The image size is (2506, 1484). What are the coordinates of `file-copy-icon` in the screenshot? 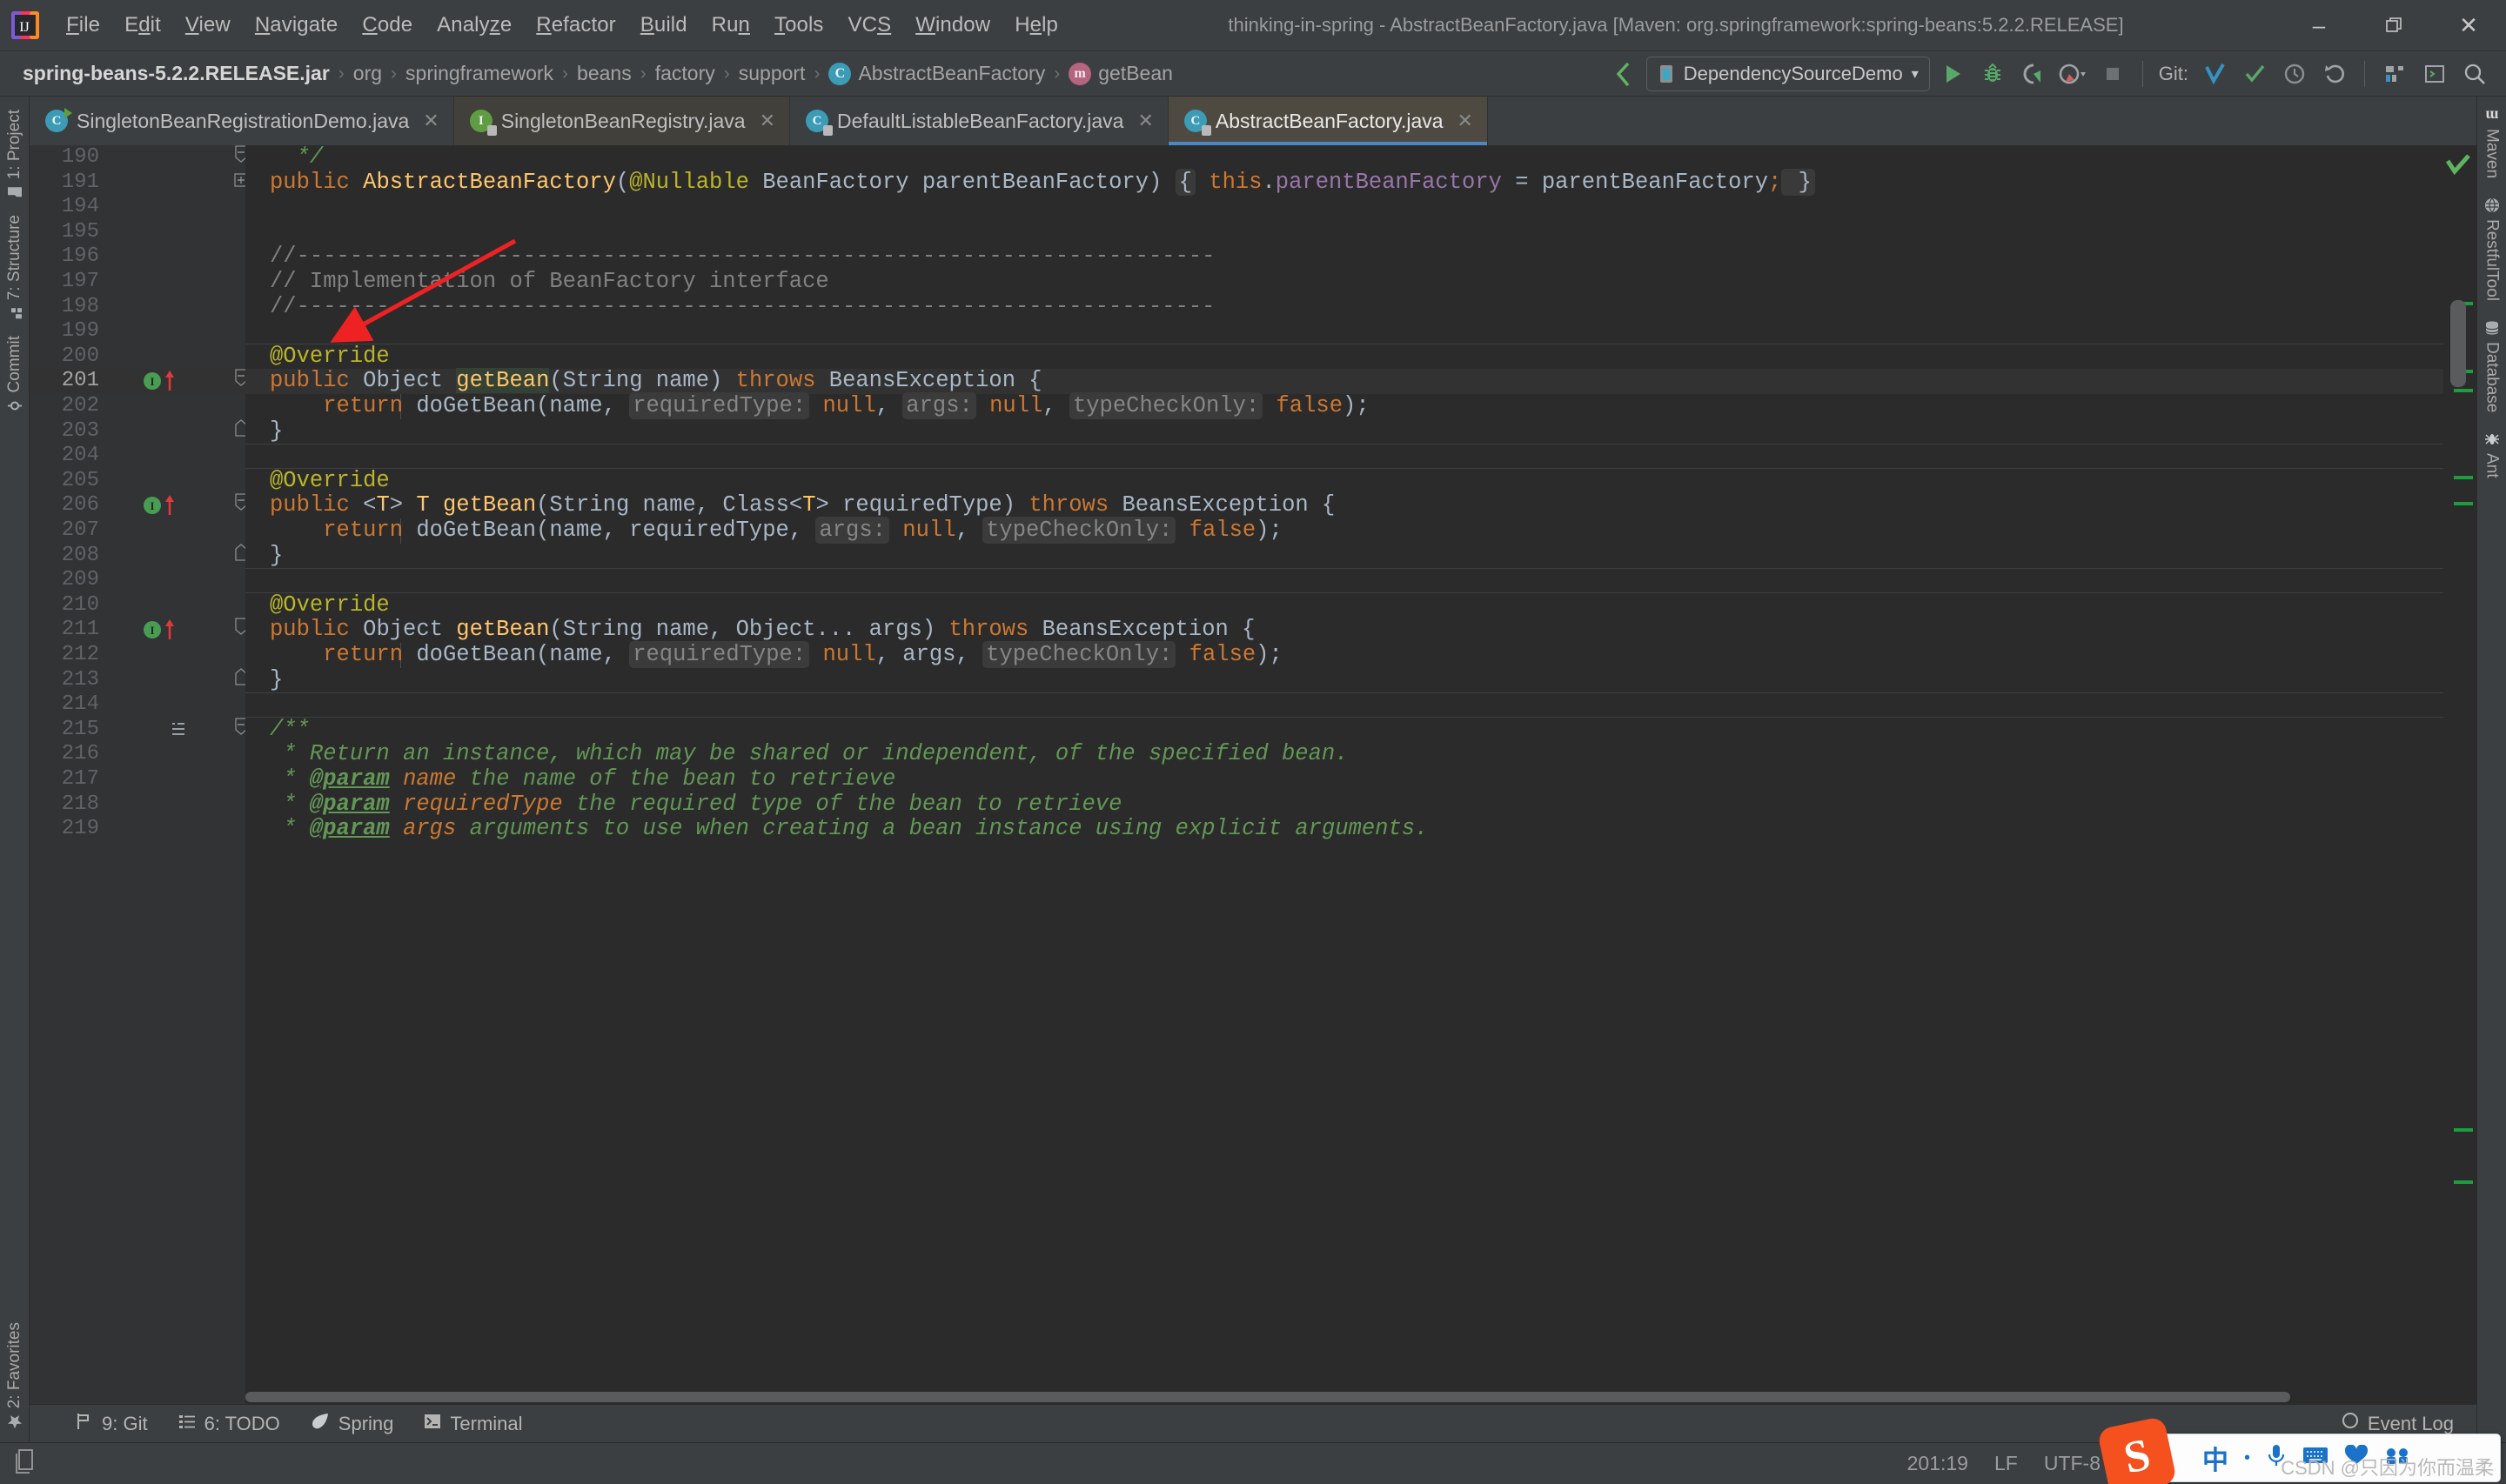 It's located at (25, 1463).